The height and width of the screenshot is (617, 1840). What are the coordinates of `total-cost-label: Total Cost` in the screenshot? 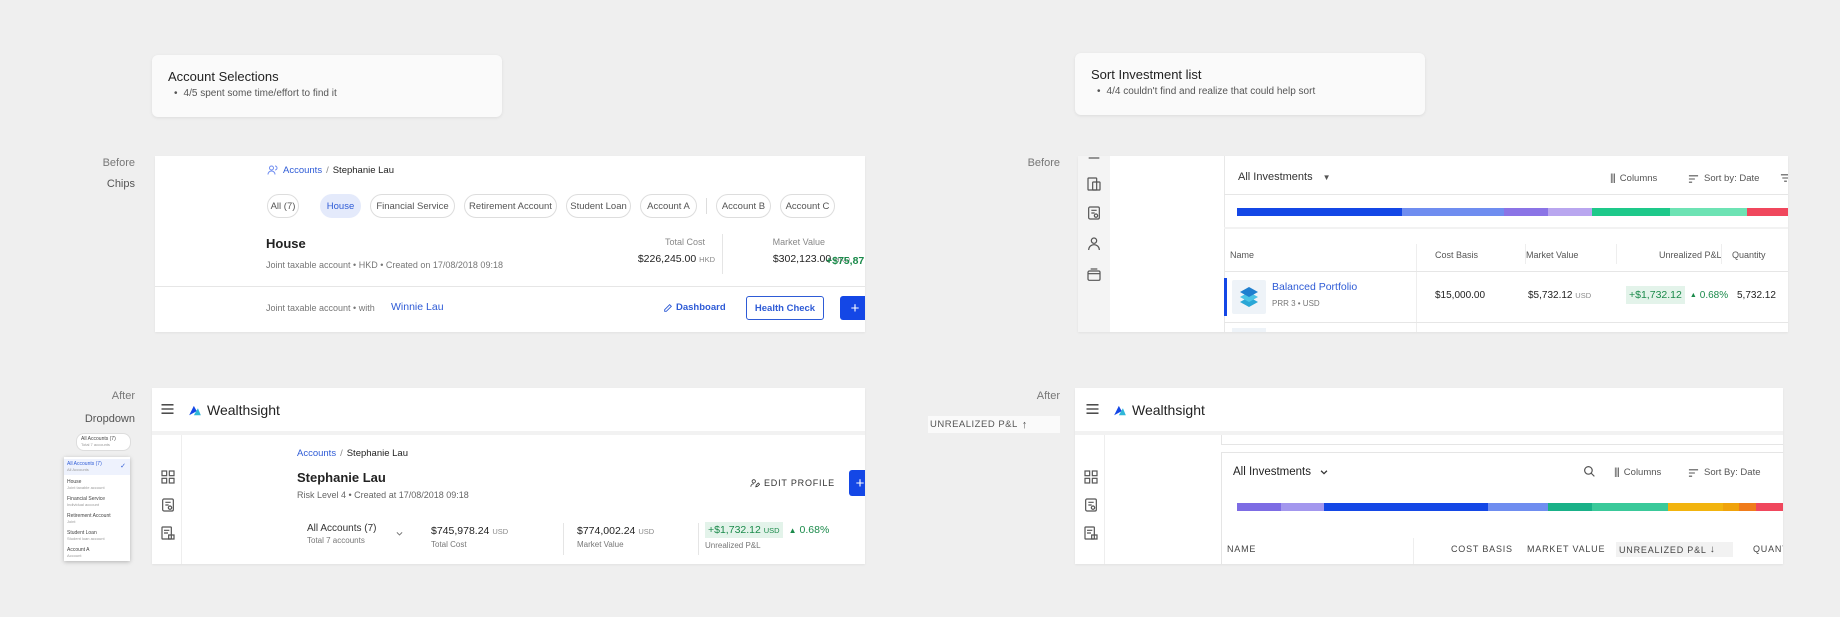 It's located at (684, 242).